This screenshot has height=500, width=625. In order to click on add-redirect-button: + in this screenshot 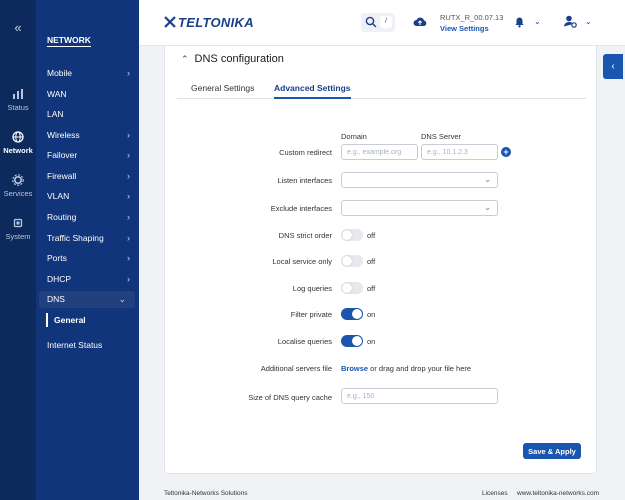, I will do `click(506, 152)`.